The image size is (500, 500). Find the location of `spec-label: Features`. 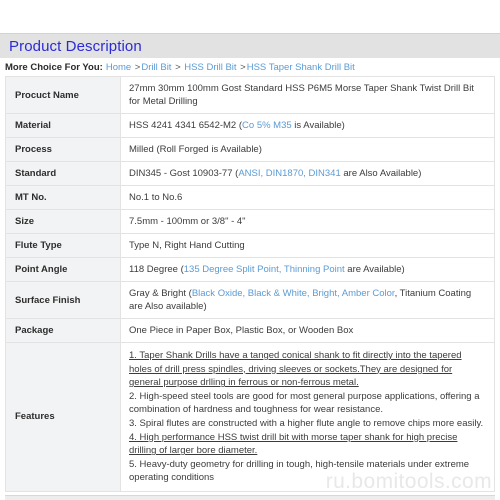

spec-label: Features is located at coordinates (63, 417).